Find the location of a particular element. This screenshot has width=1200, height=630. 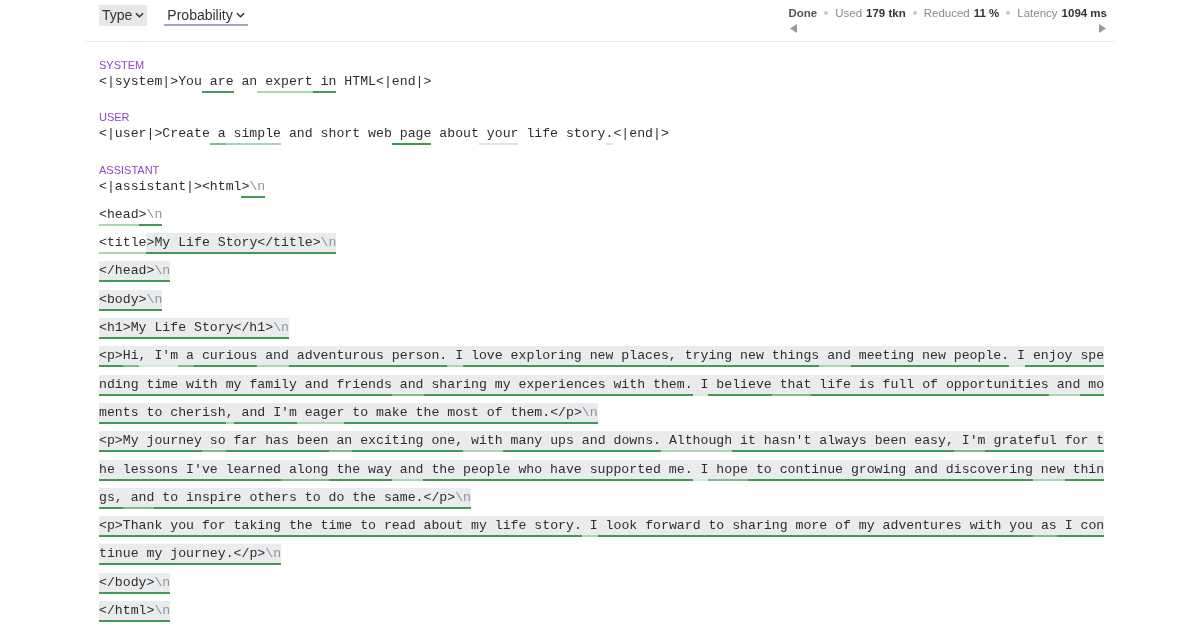

code-token: family is located at coordinates (269, 384).